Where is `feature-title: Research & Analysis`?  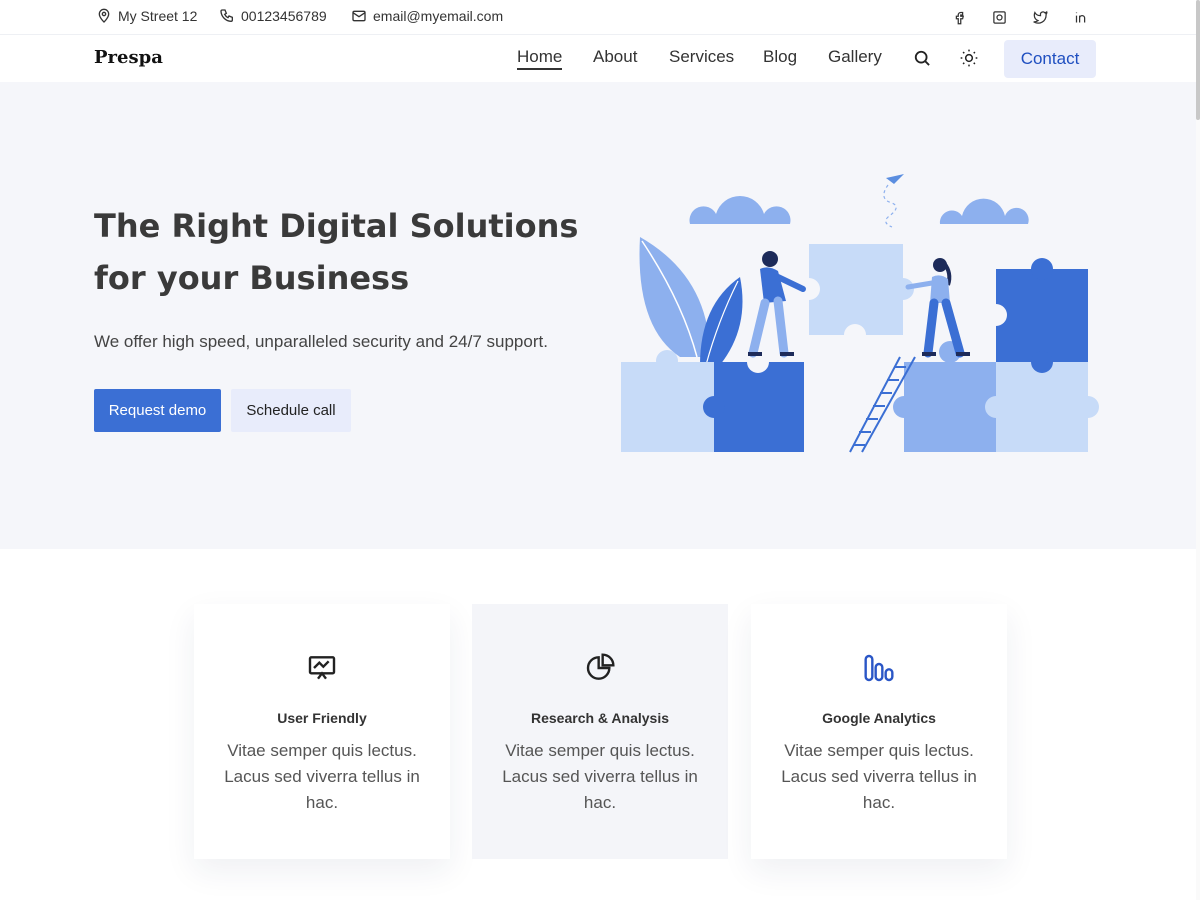
feature-title: Research & Analysis is located at coordinates (600, 718).